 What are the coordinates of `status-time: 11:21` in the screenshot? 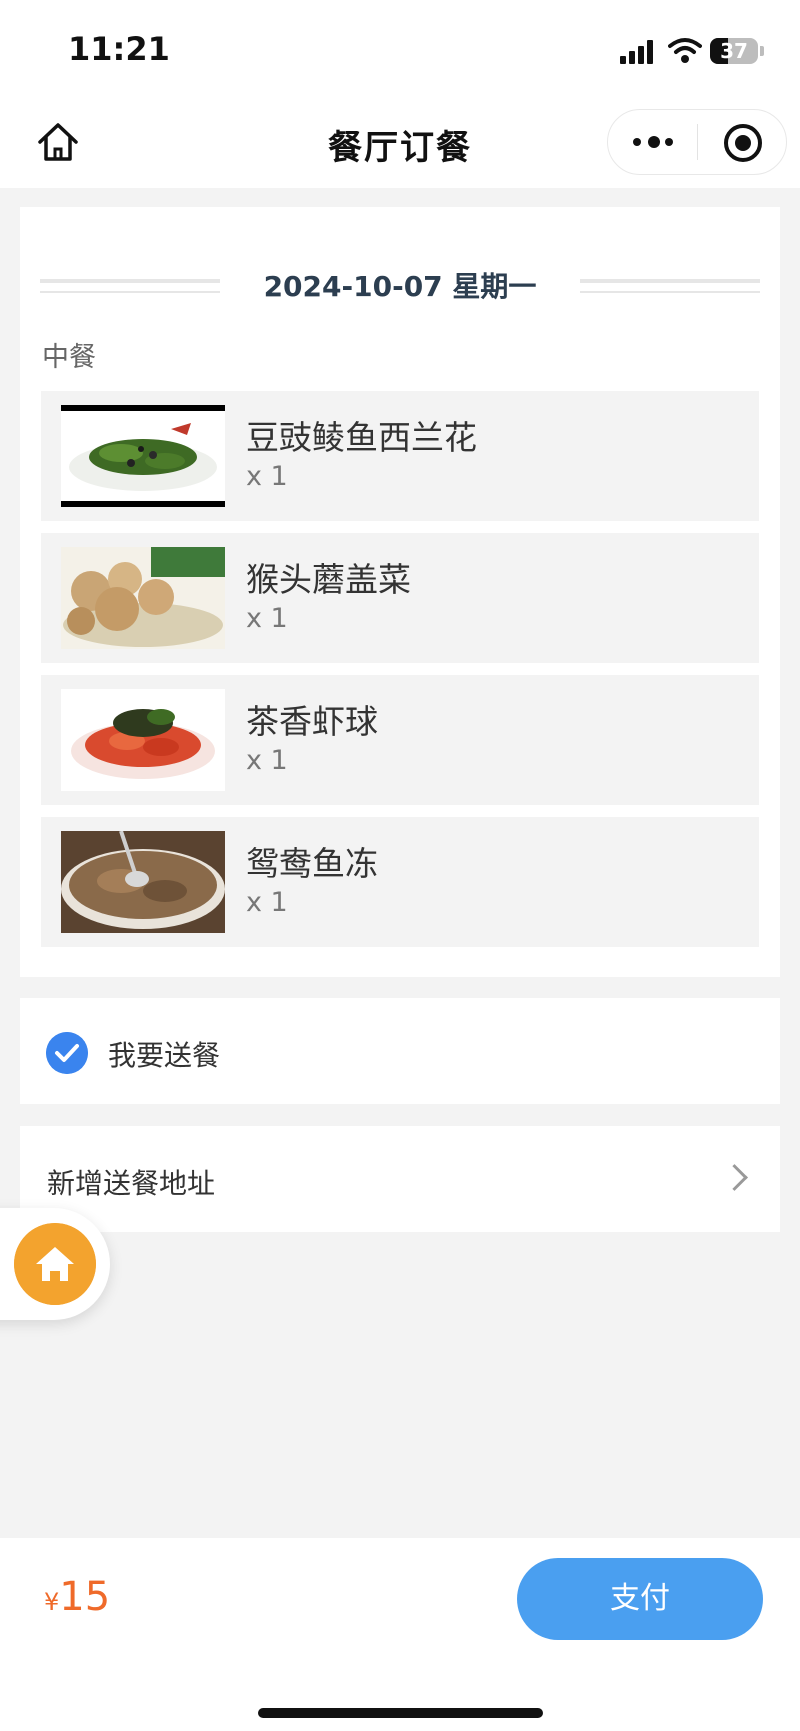 It's located at (119, 49).